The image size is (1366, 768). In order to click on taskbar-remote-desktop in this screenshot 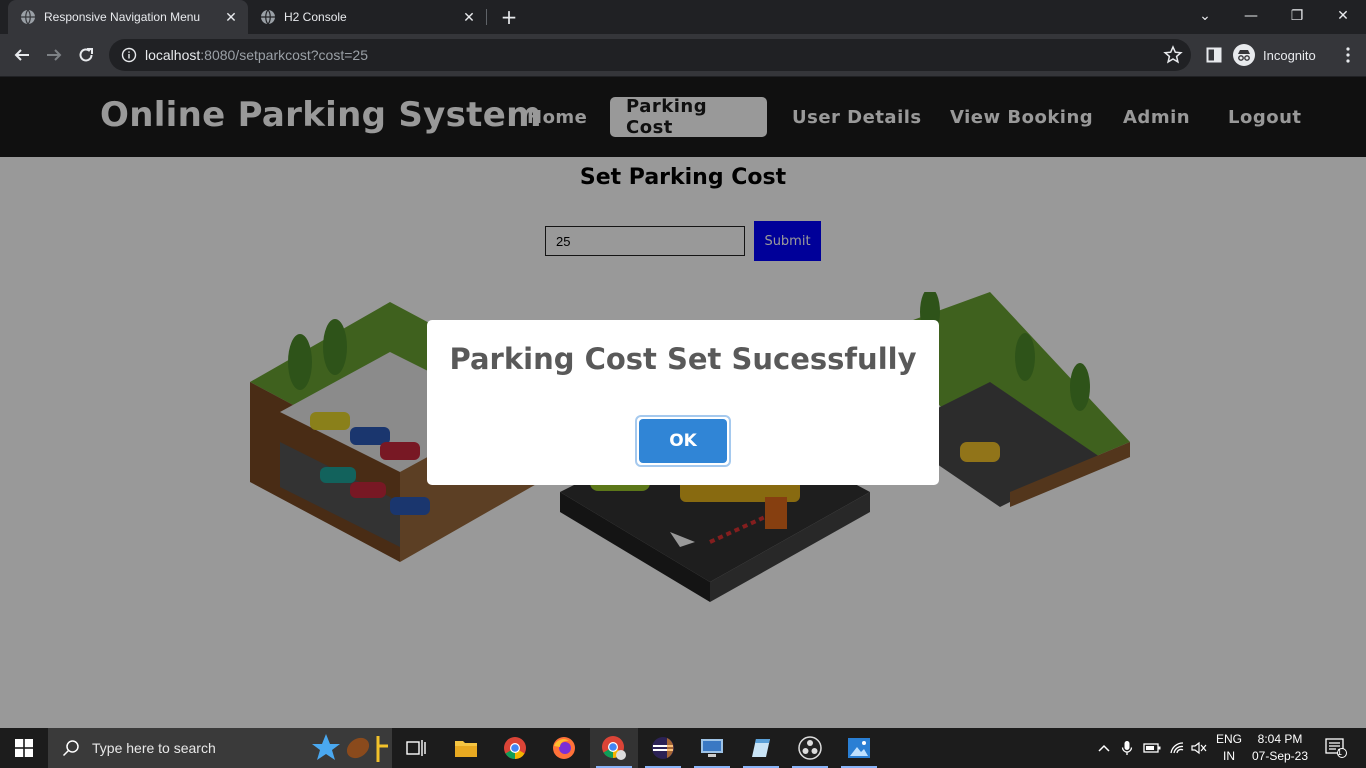, I will do `click(712, 748)`.